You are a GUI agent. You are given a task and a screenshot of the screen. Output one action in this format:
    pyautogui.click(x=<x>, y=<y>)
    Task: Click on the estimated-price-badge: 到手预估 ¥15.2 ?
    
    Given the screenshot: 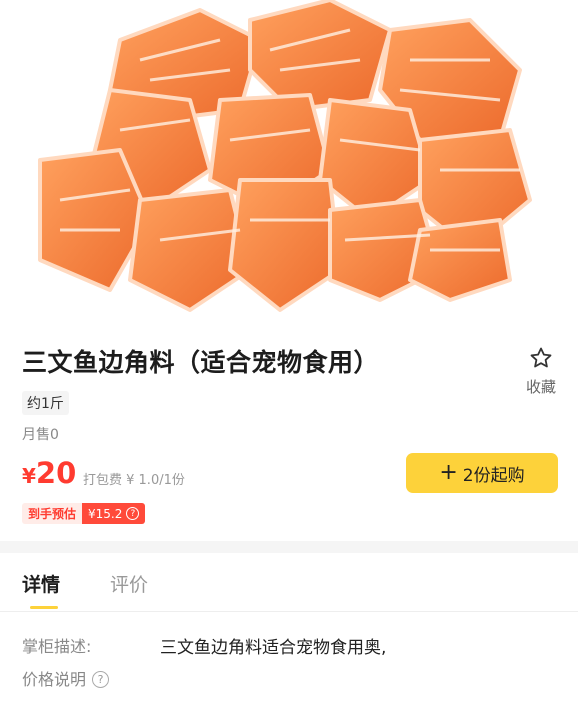 What is the action you would take?
    pyautogui.click(x=84, y=513)
    